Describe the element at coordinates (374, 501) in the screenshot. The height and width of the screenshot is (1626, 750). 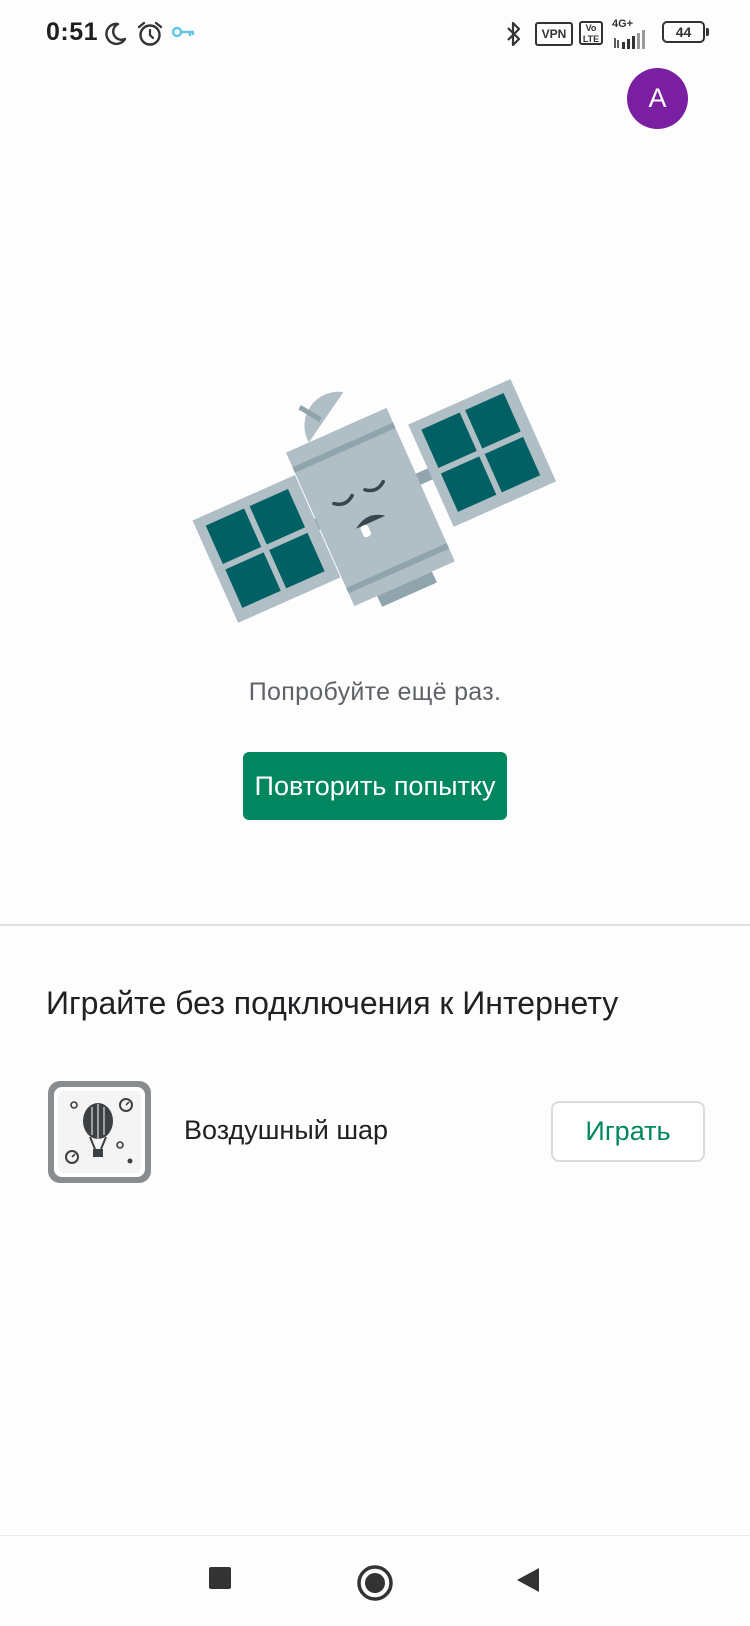
I see `sleeping-satellite-illustration` at that location.